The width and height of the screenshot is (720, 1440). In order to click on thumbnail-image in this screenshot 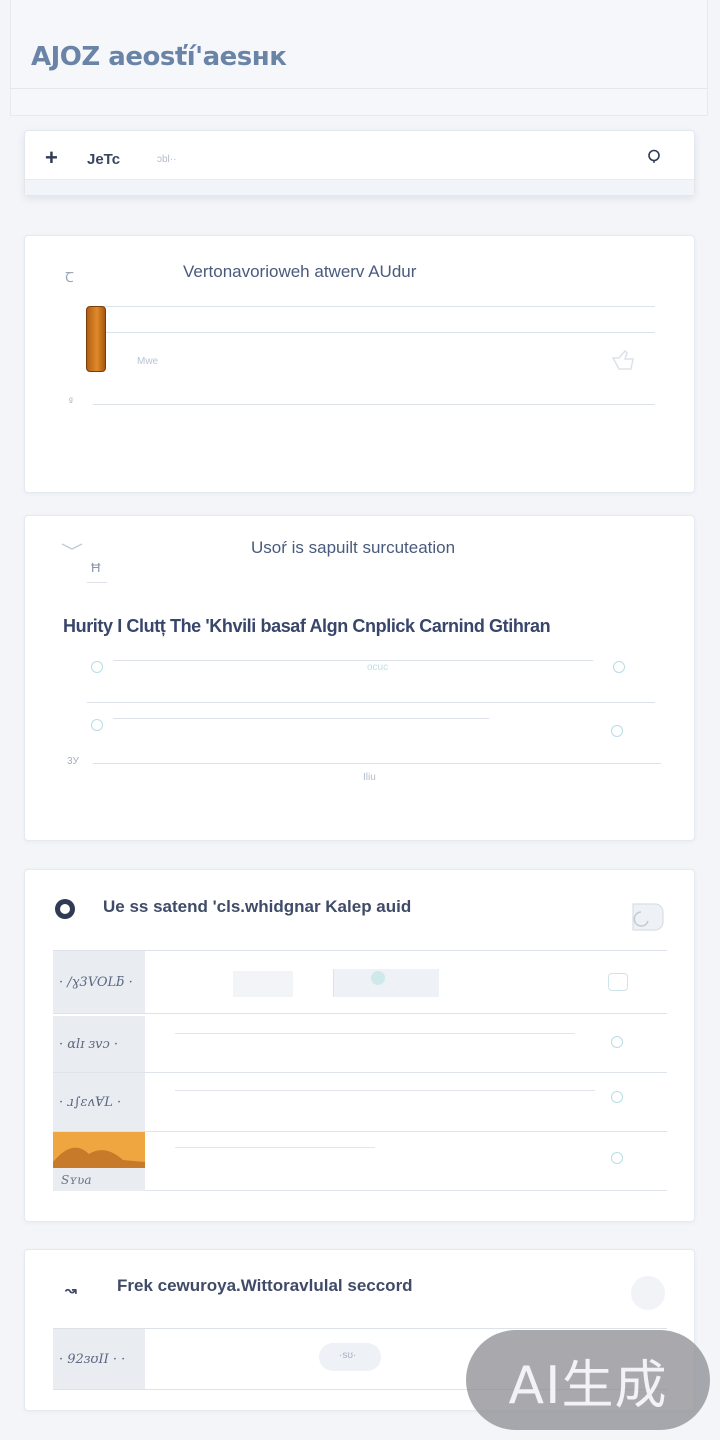, I will do `click(99, 1150)`.